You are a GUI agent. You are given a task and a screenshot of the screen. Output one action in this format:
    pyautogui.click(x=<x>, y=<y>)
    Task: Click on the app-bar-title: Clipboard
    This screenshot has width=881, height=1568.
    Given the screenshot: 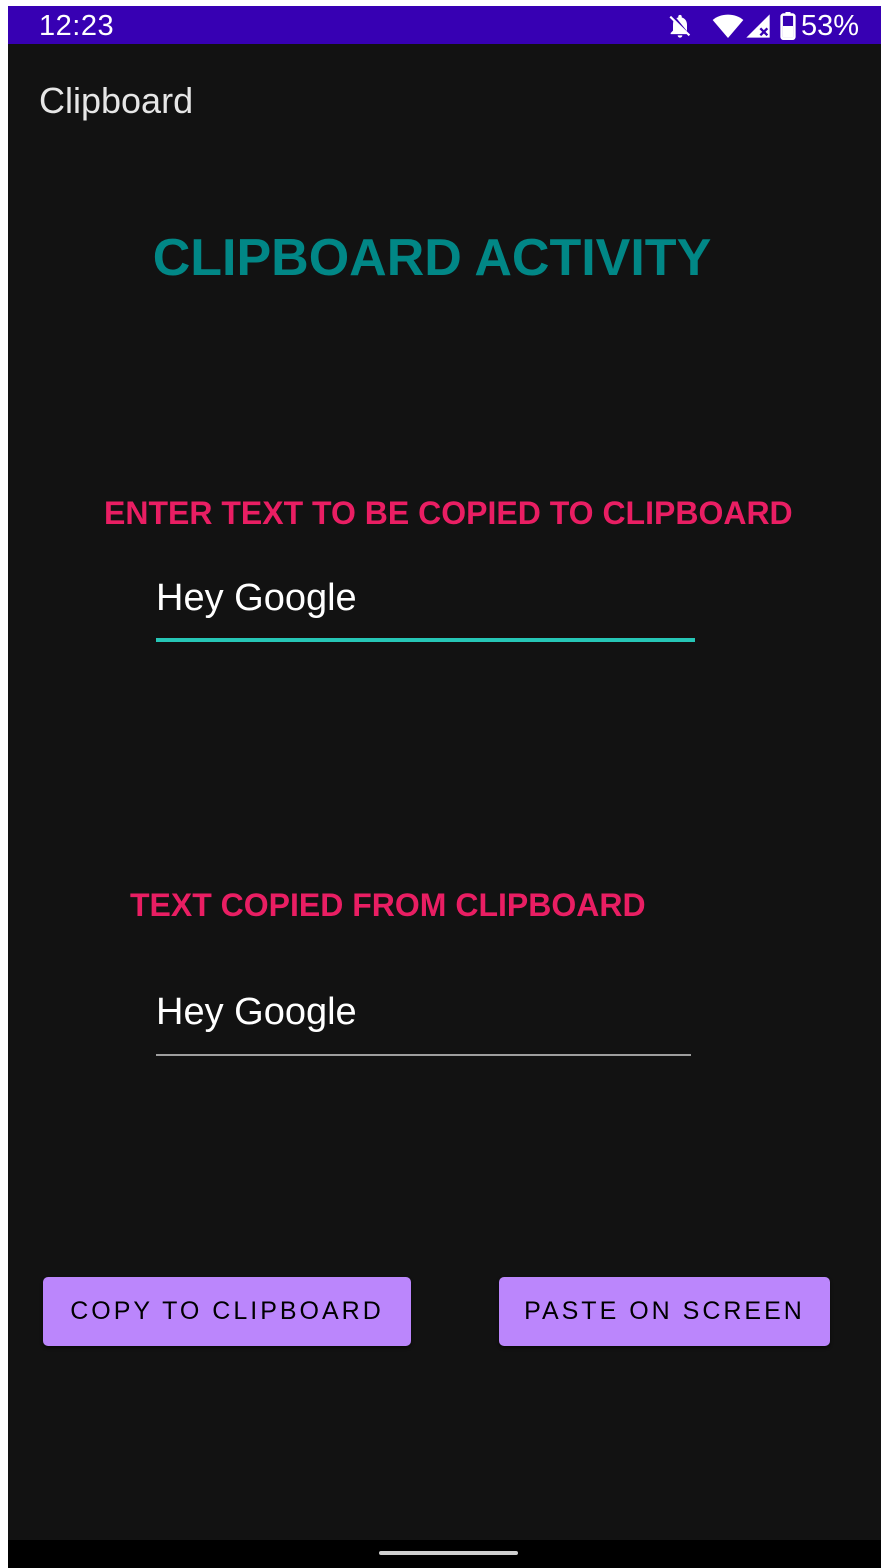 What is the action you would take?
    pyautogui.click(x=116, y=100)
    